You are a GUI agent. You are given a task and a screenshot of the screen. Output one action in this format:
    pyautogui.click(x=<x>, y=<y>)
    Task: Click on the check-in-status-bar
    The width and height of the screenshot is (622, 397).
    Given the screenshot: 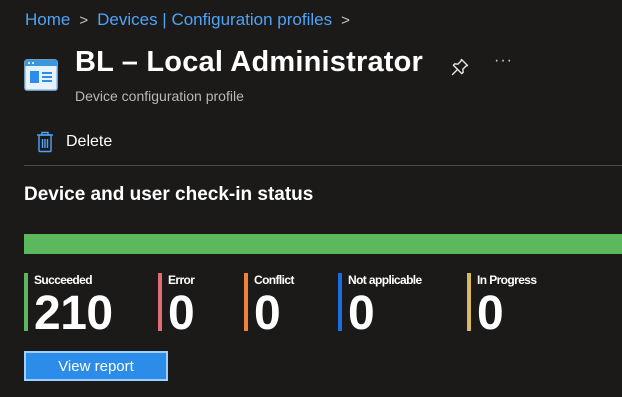 What is the action you would take?
    pyautogui.click(x=323, y=244)
    